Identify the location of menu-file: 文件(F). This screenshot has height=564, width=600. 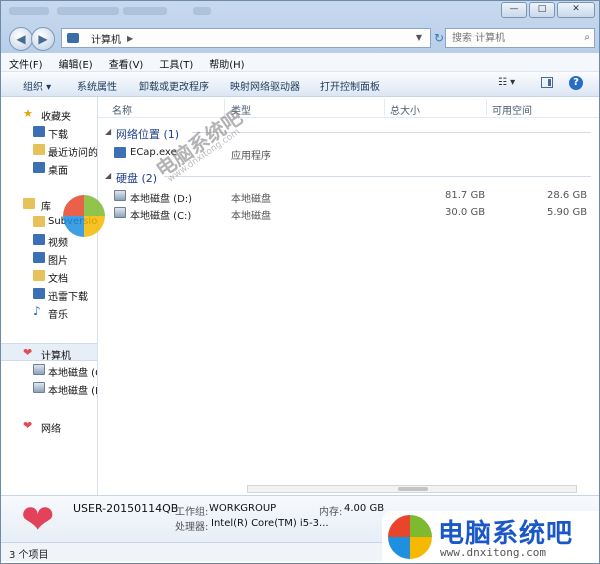
(26, 62).